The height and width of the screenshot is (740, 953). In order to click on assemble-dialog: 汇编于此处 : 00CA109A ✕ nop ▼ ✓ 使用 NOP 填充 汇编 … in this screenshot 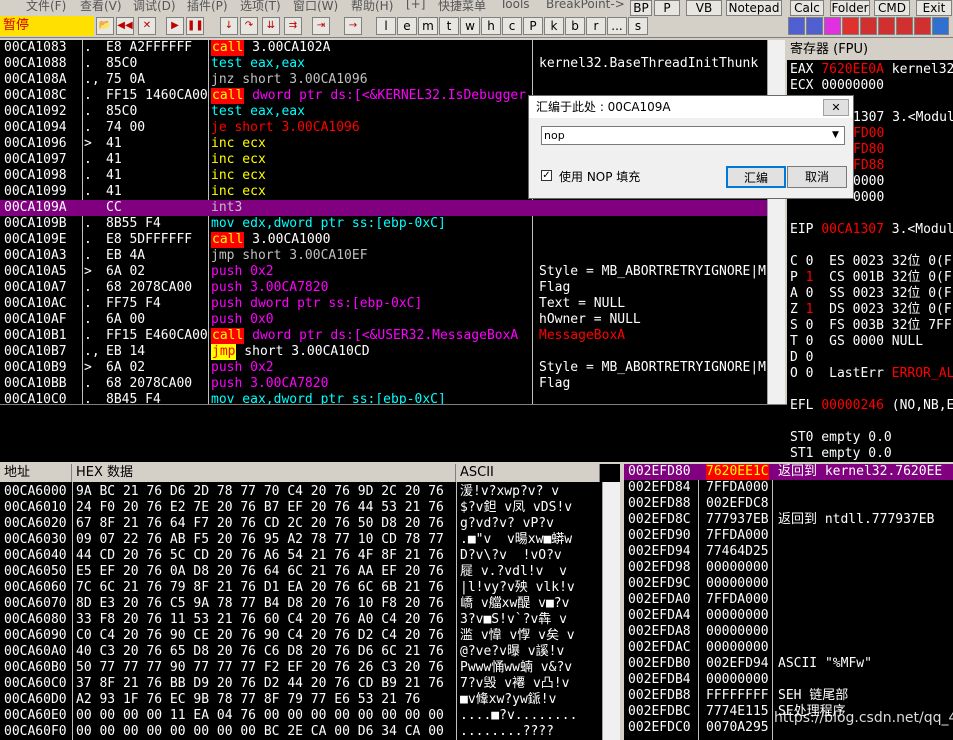, I will do `click(691, 147)`.